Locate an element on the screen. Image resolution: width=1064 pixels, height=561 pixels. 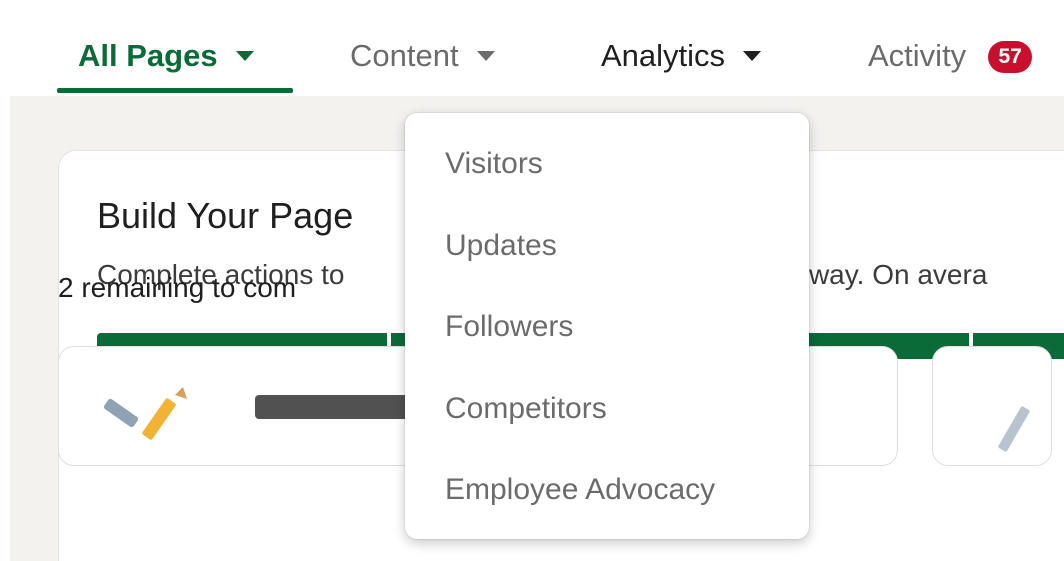
tab-content: Content is located at coordinates (422, 56).